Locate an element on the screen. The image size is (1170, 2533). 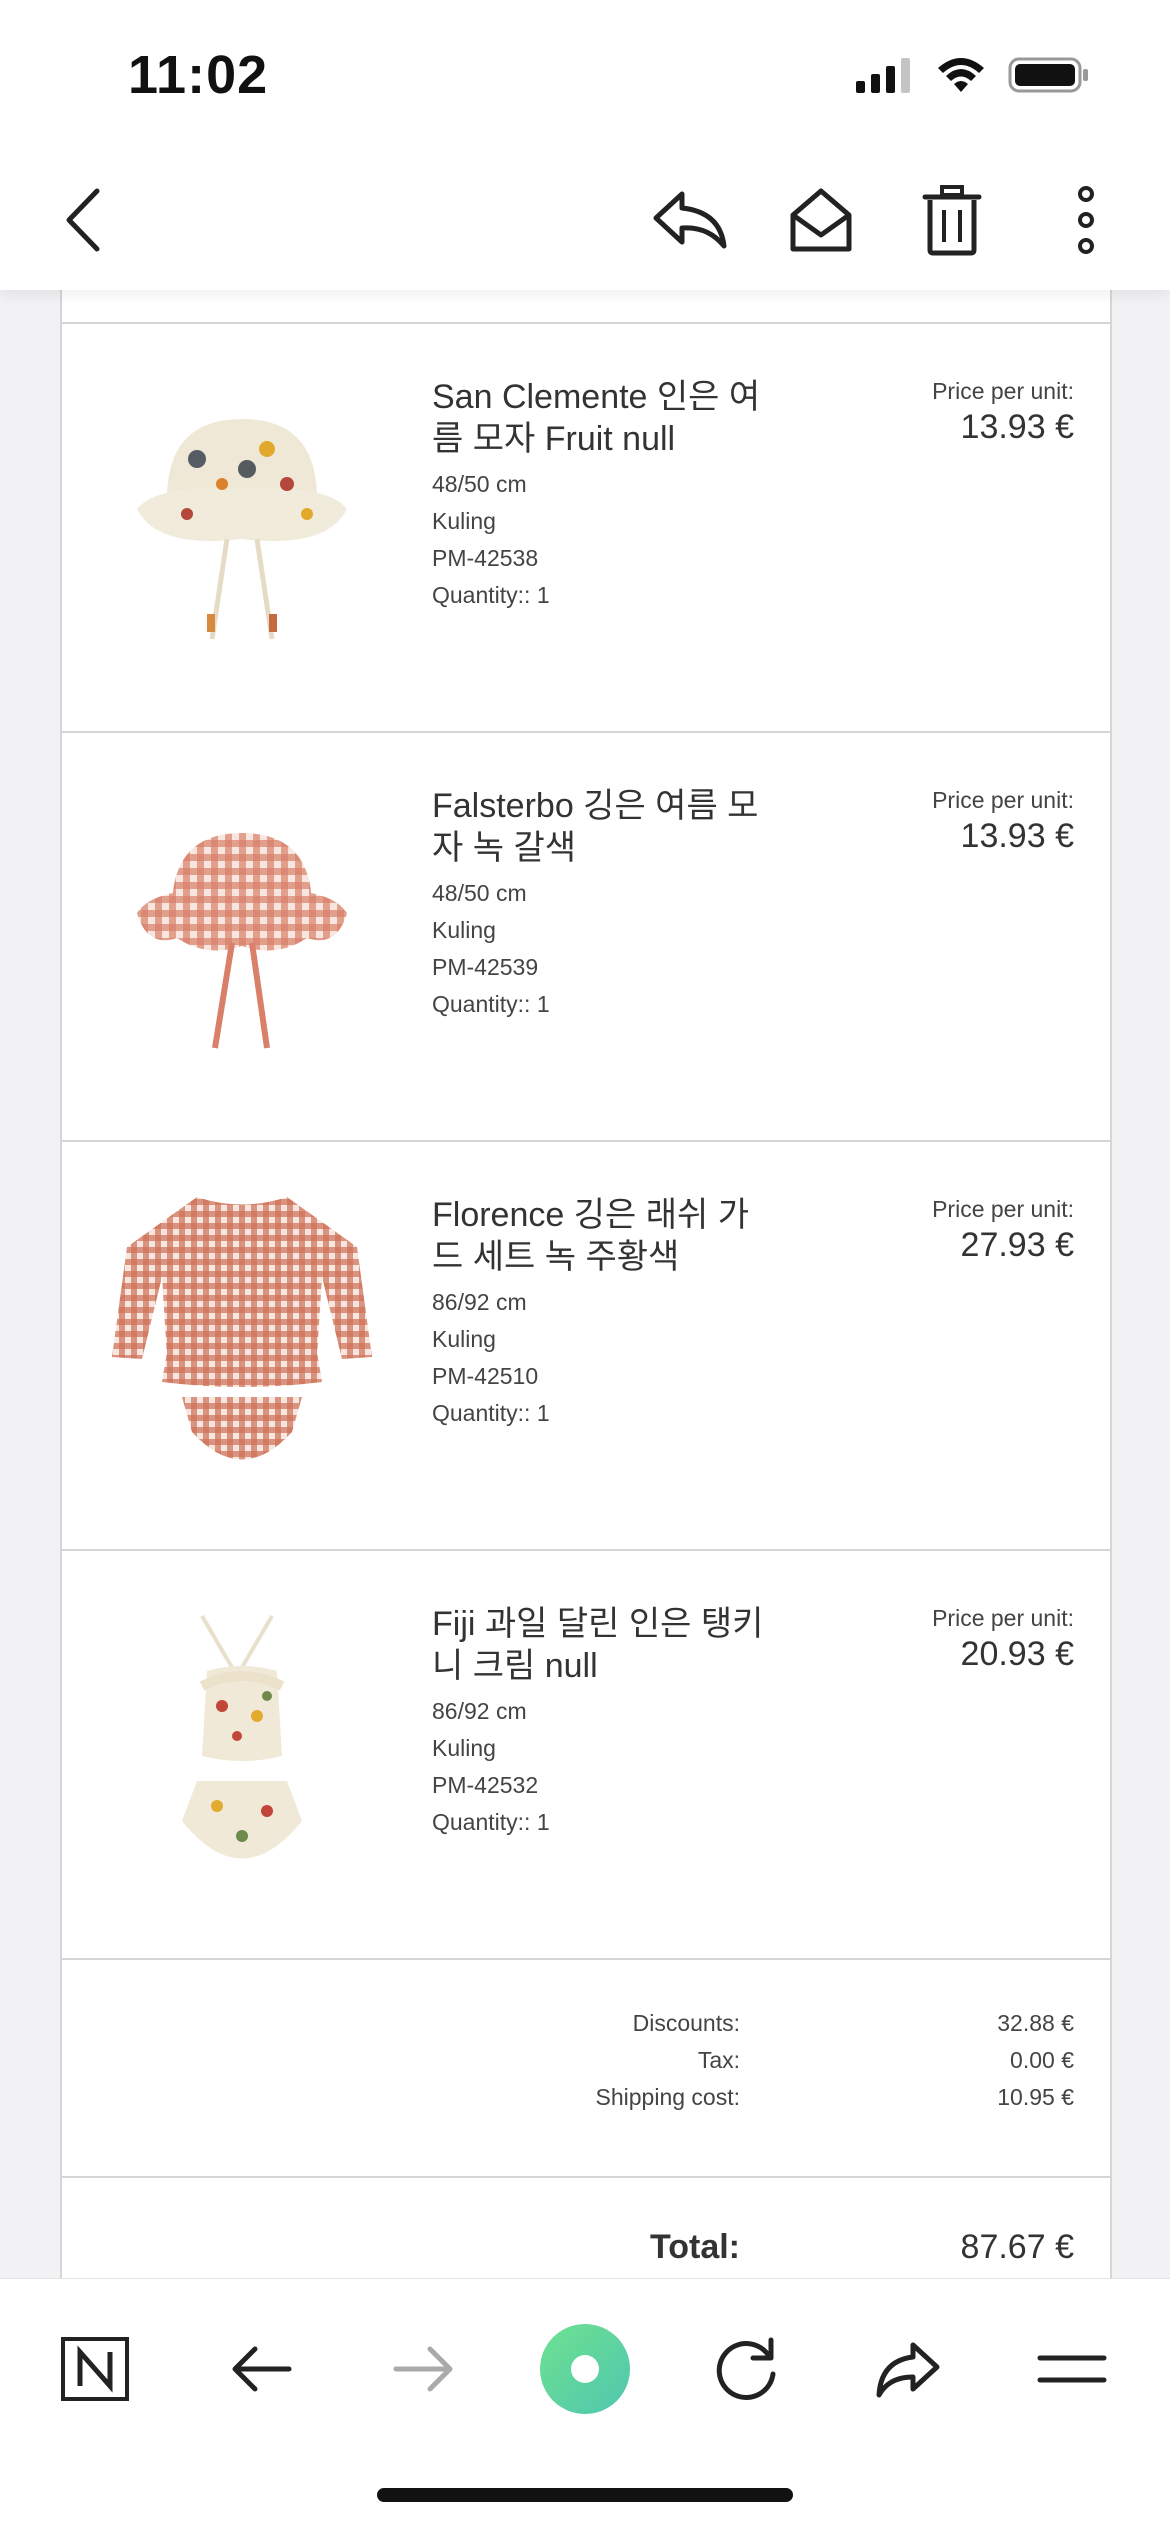
fruit-sun-hat-image is located at coordinates (242, 529).